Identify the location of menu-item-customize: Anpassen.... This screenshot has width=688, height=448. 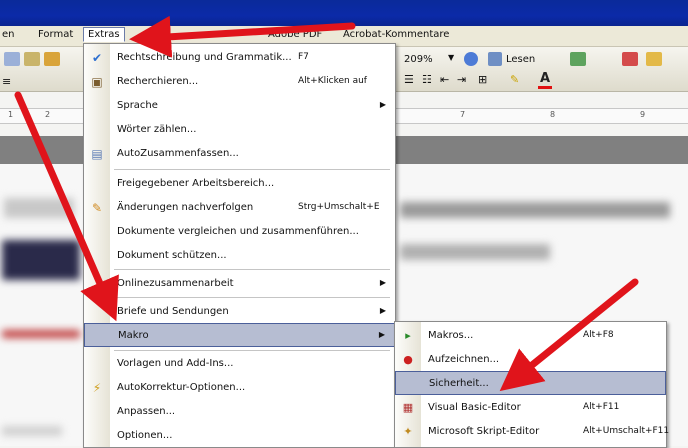
(239, 412).